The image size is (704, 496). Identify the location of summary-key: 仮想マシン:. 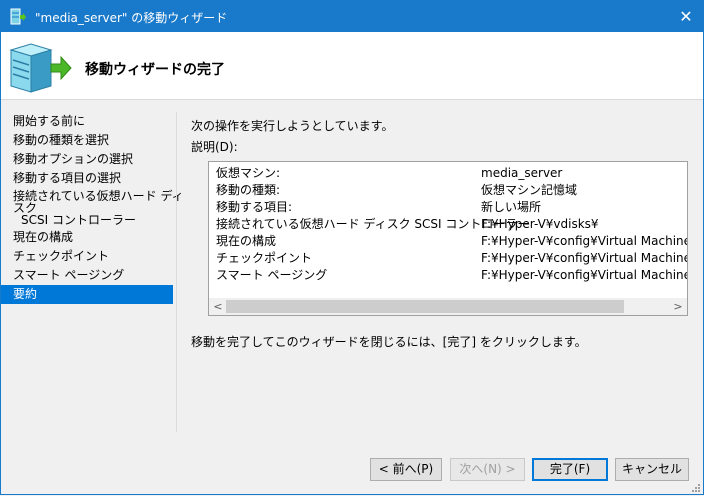
(248, 173).